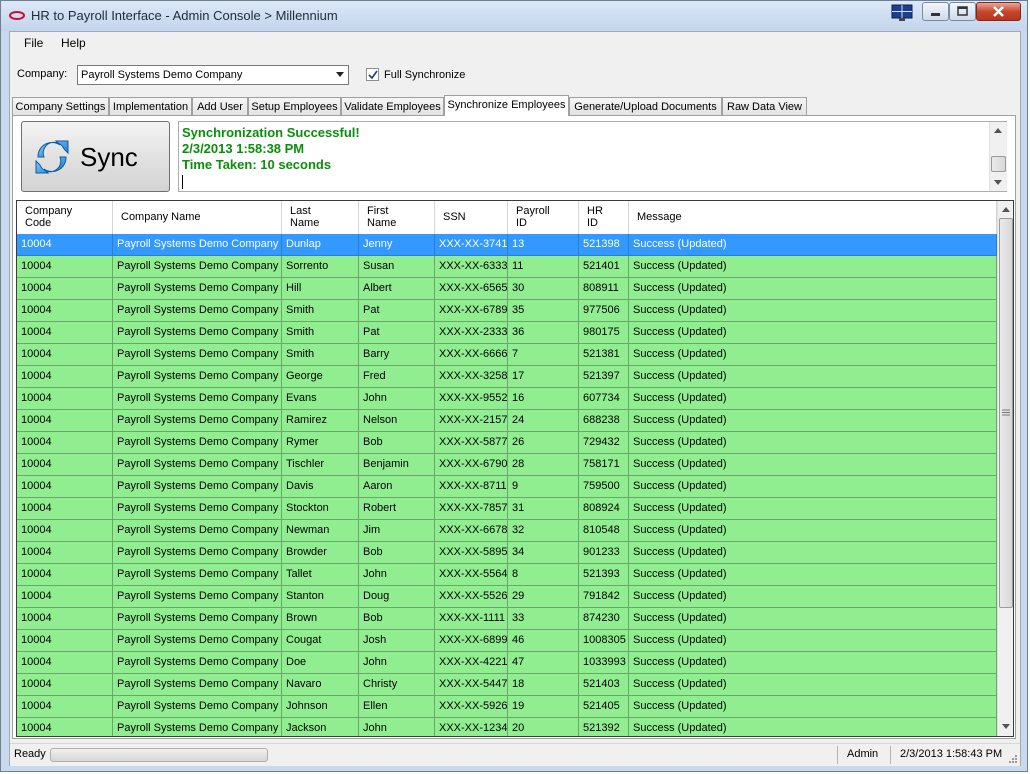 The height and width of the screenshot is (774, 1030). I want to click on cell-hr-id: 688238, so click(604, 421).